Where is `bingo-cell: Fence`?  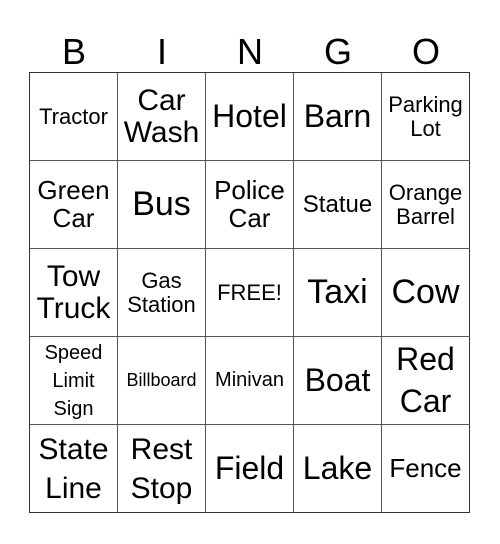
bingo-cell: Fence is located at coordinates (426, 469).